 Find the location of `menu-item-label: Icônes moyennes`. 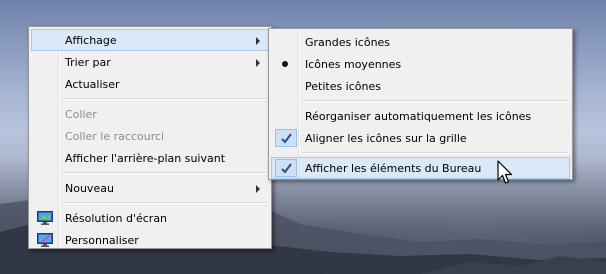

menu-item-label: Icônes moyennes is located at coordinates (353, 64).